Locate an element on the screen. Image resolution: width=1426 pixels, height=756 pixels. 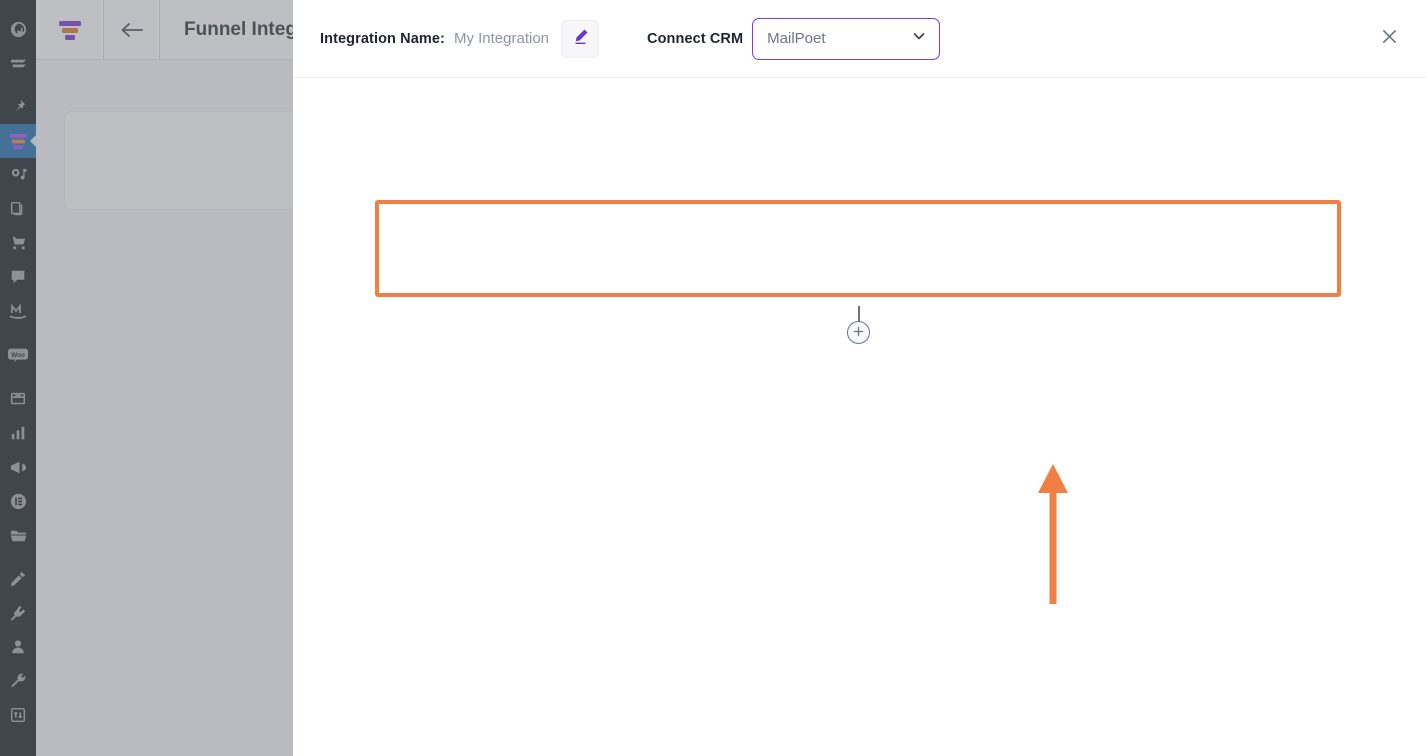
chevron-down-icon is located at coordinates (919, 38).